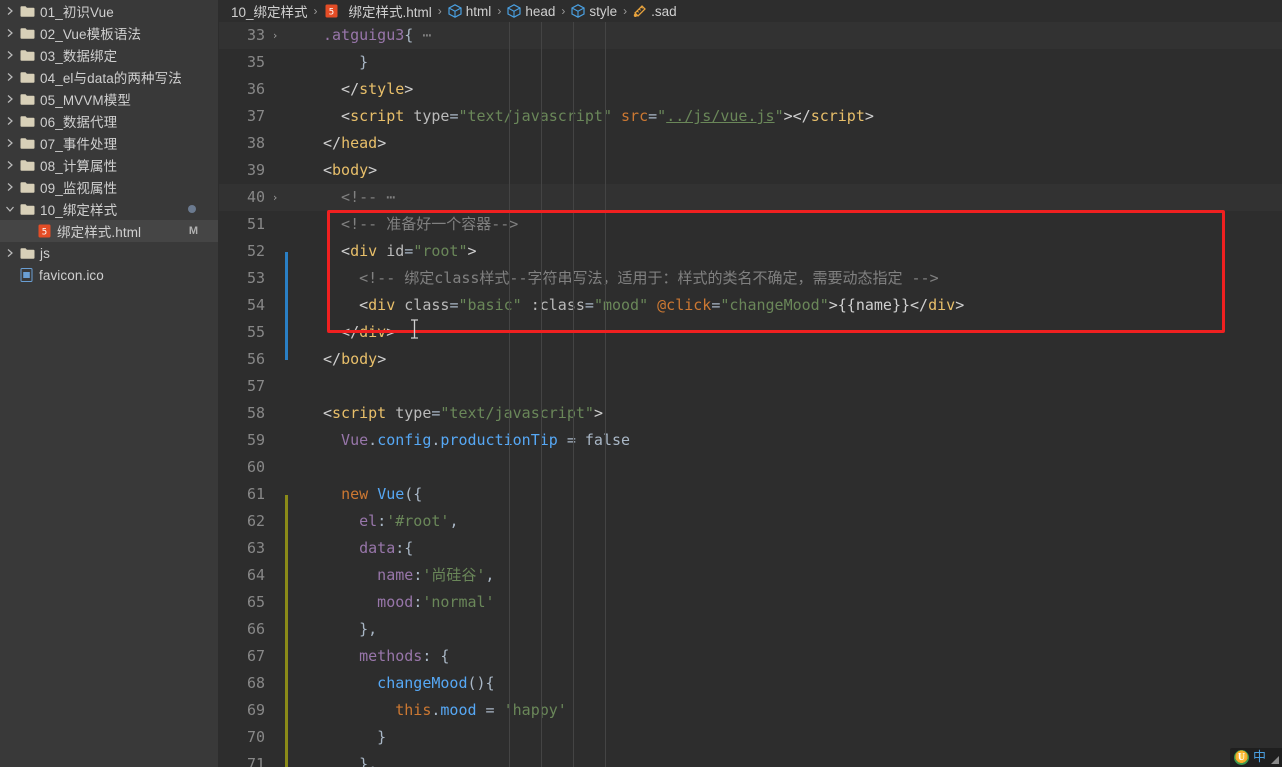  What do you see at coordinates (447, 413) in the screenshot?
I see `code-text: <script type="text/javascript">` at bounding box center [447, 413].